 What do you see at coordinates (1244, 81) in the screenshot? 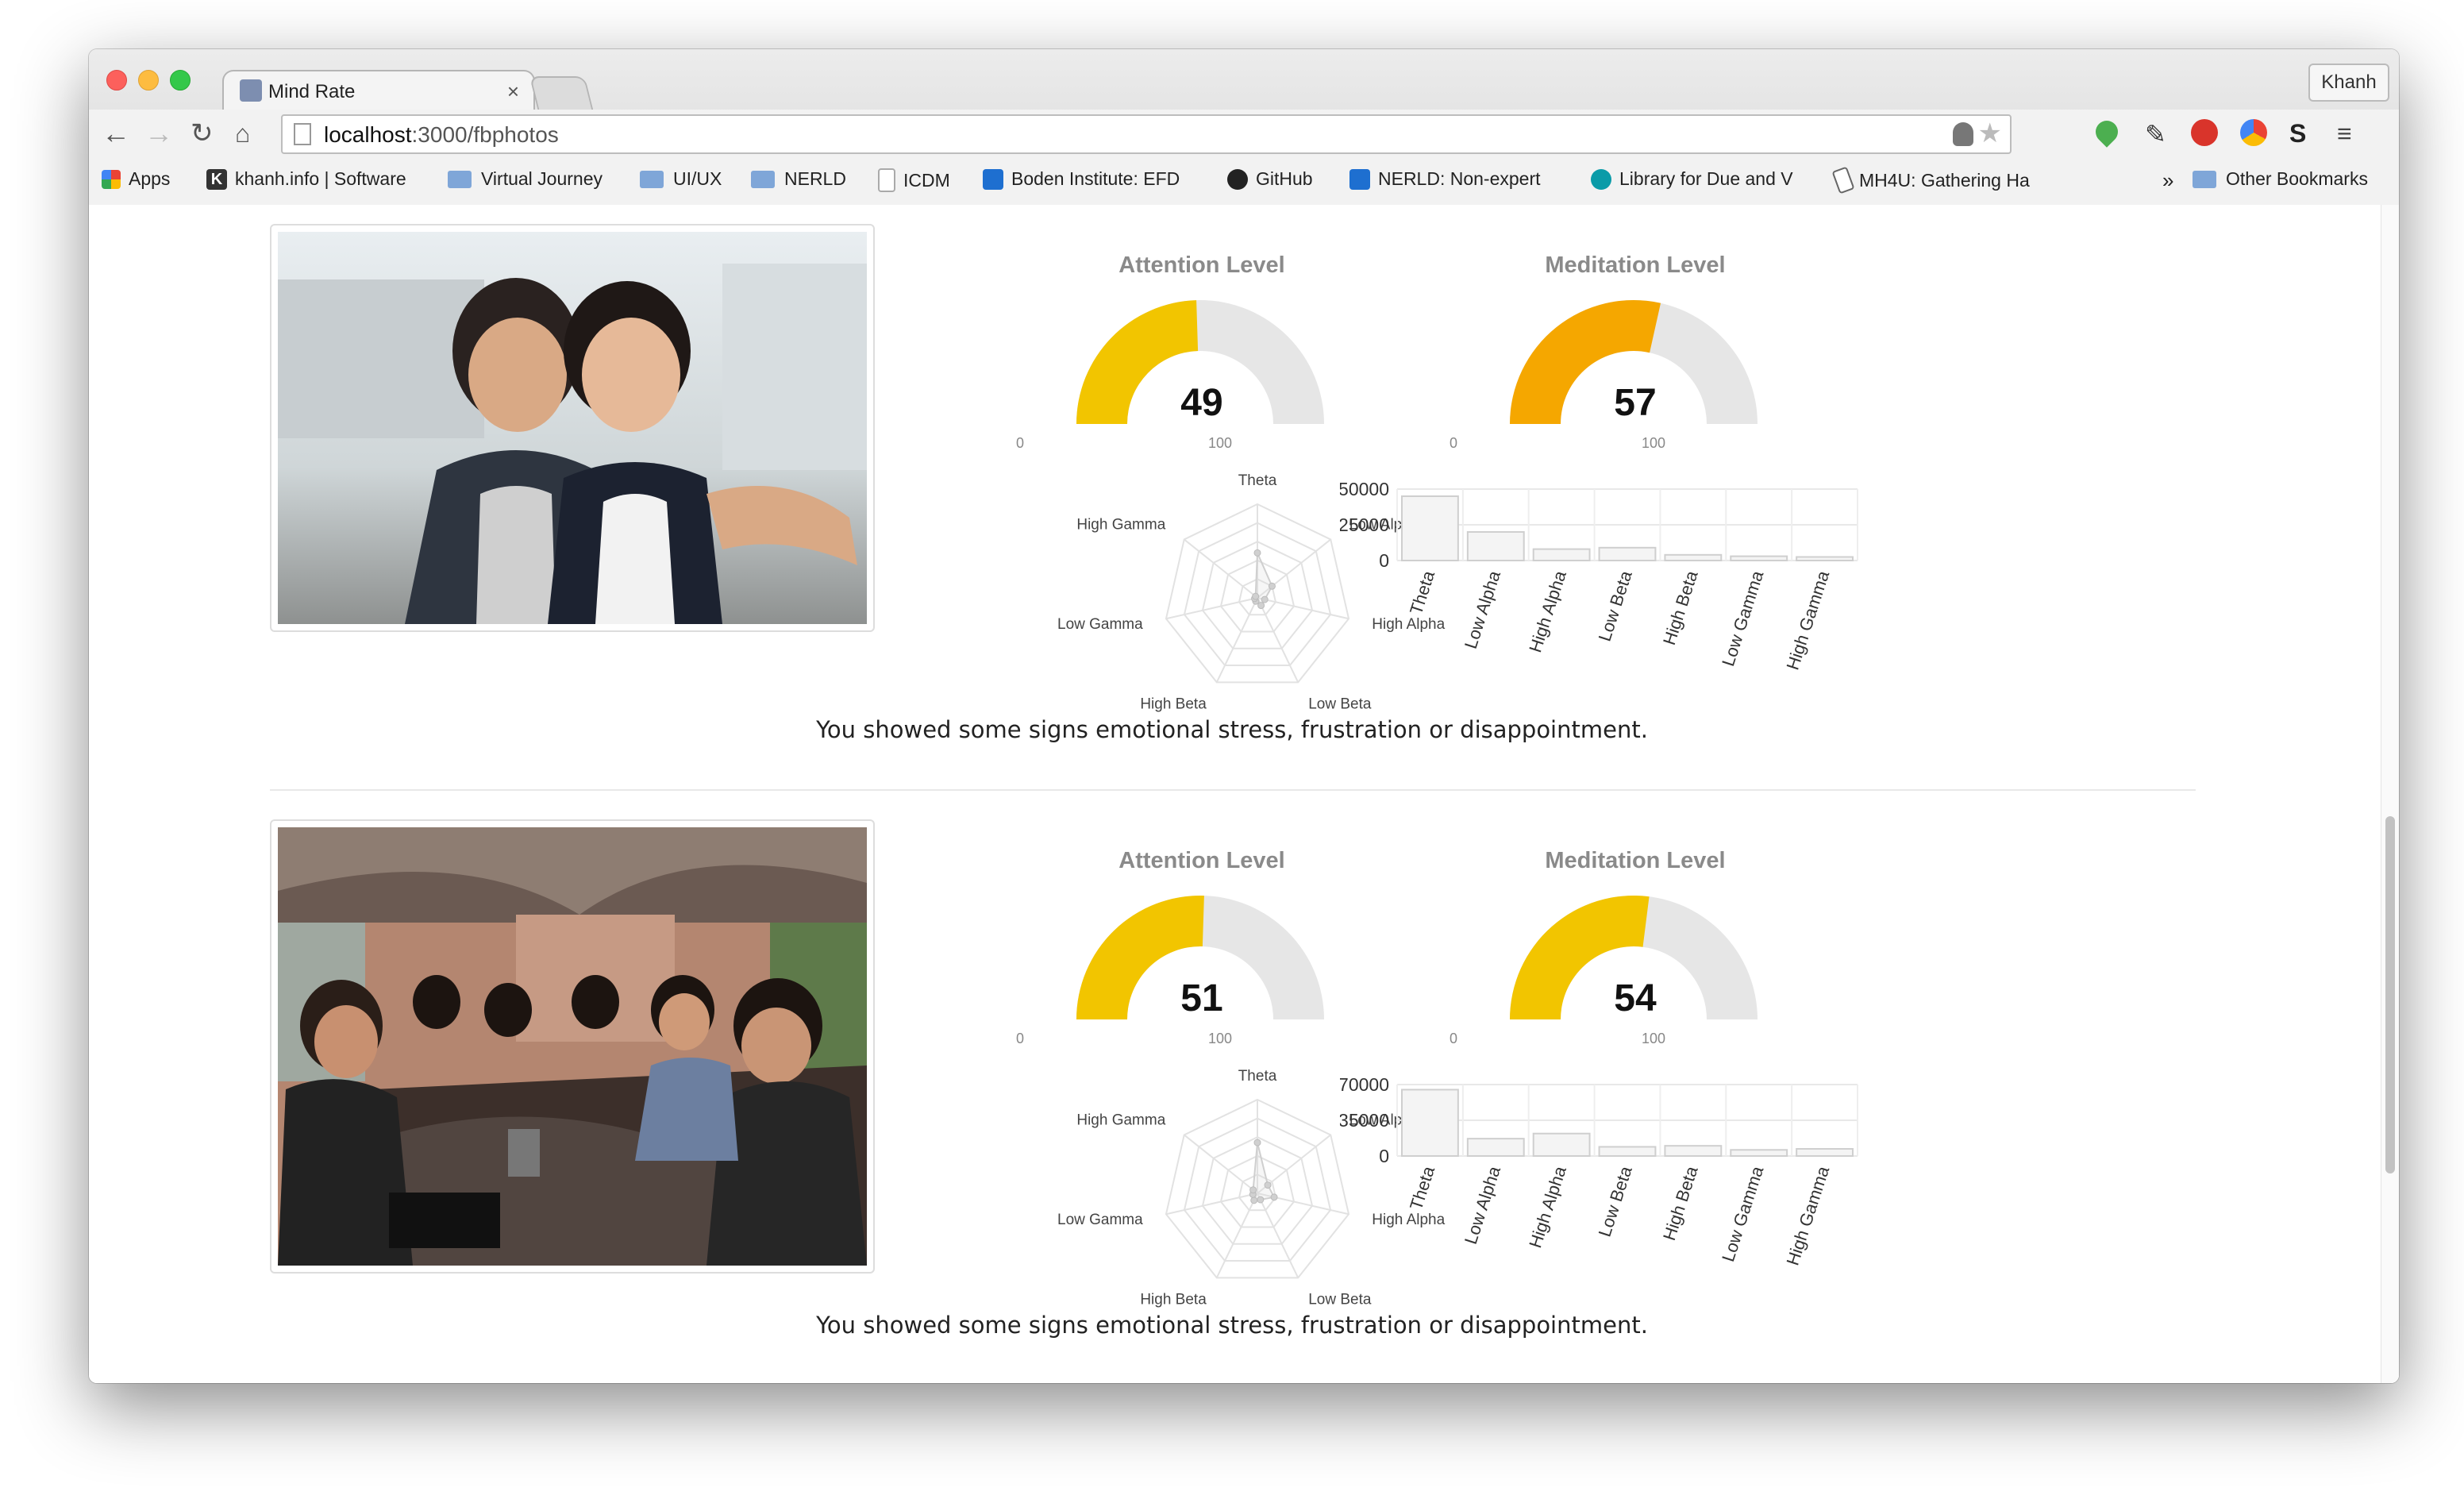
I see `tab-strip: Mind Rate × Khanh` at bounding box center [1244, 81].